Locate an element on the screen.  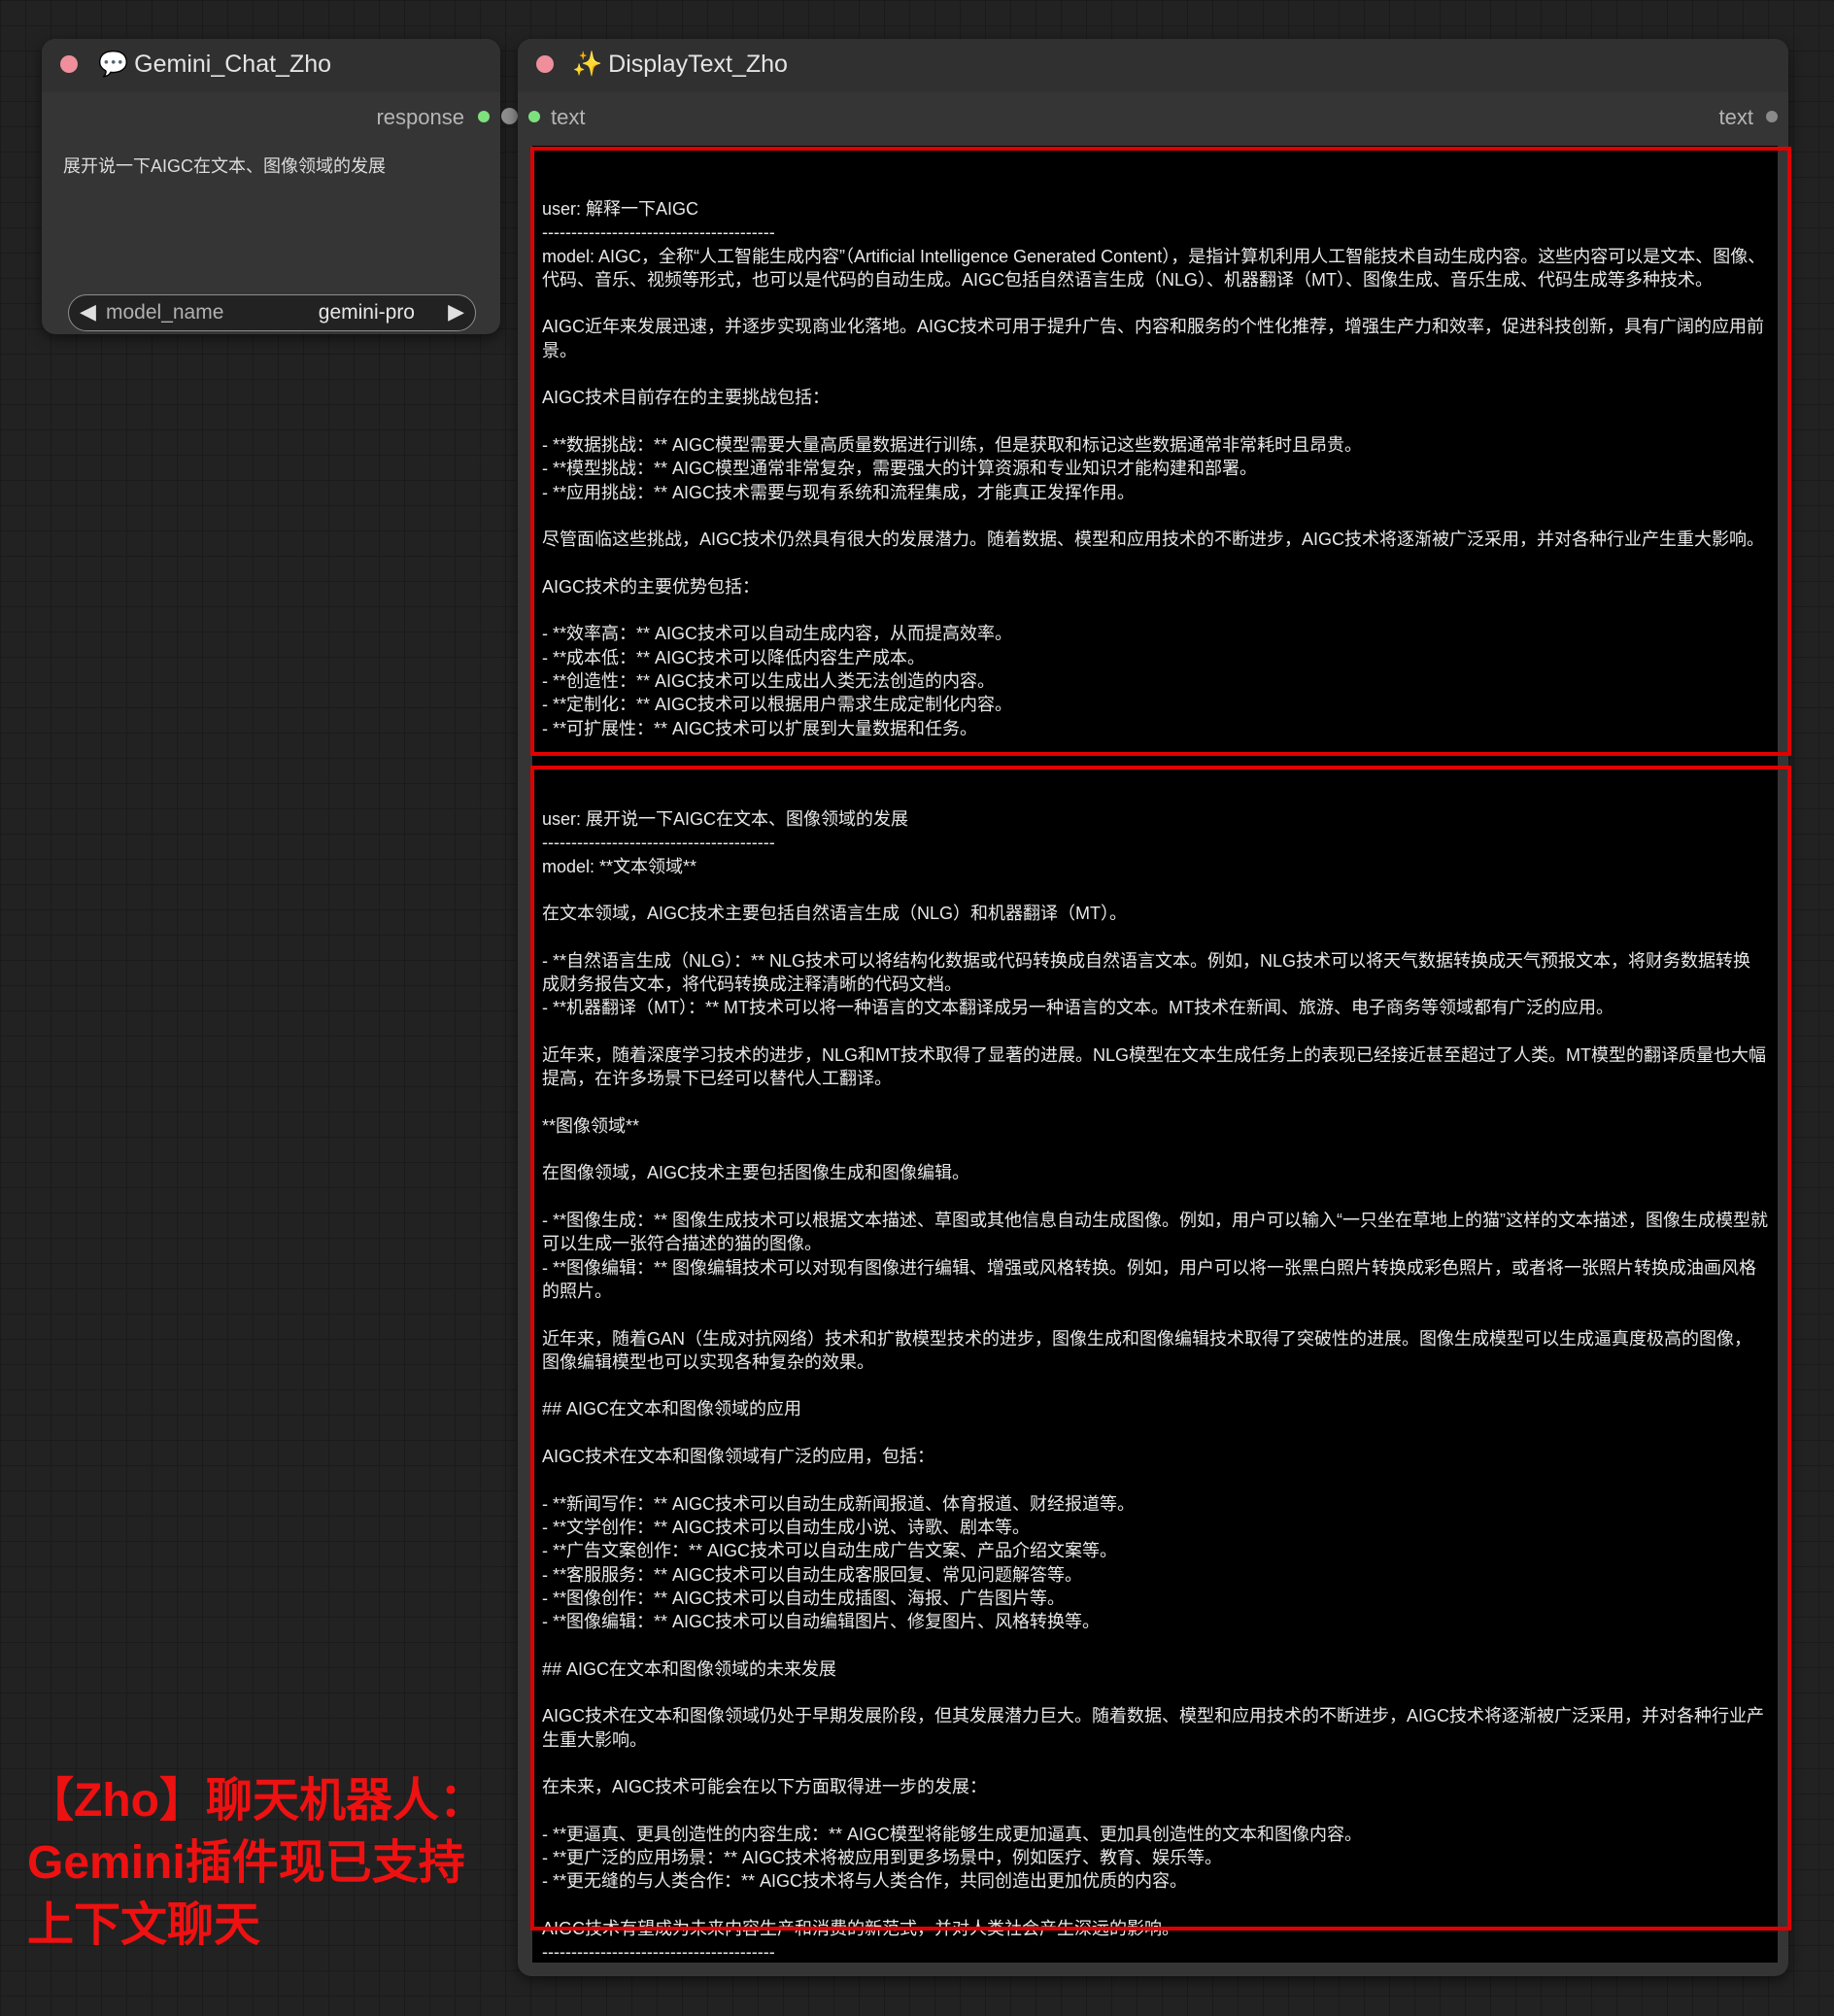
combo-label: model_name is located at coordinates (165, 312).